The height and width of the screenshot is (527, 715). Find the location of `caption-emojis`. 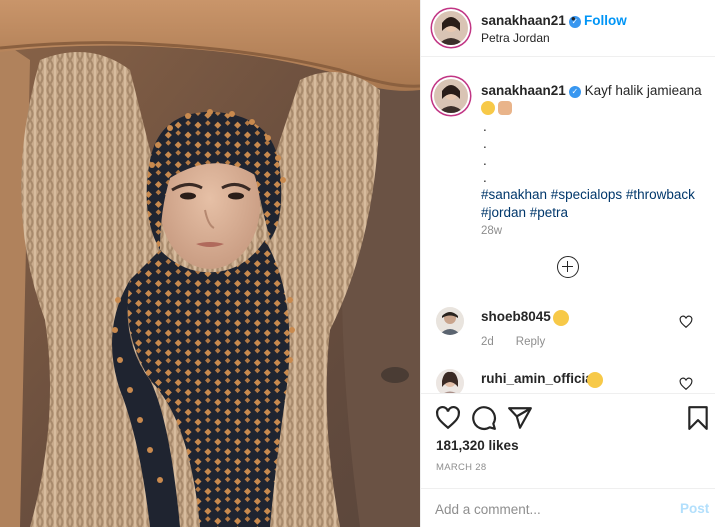

caption-emojis is located at coordinates (593, 109).